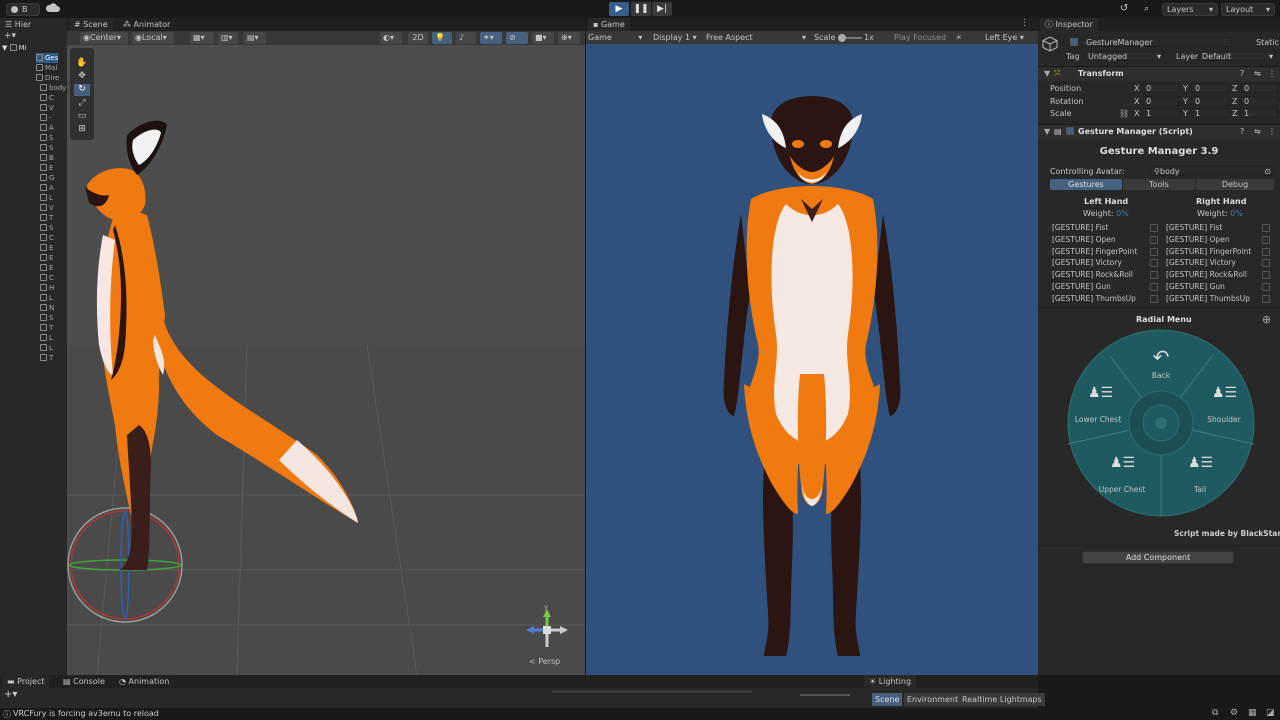 The image size is (1280, 720). I want to click on audio-toggle: ♪, so click(466, 38).